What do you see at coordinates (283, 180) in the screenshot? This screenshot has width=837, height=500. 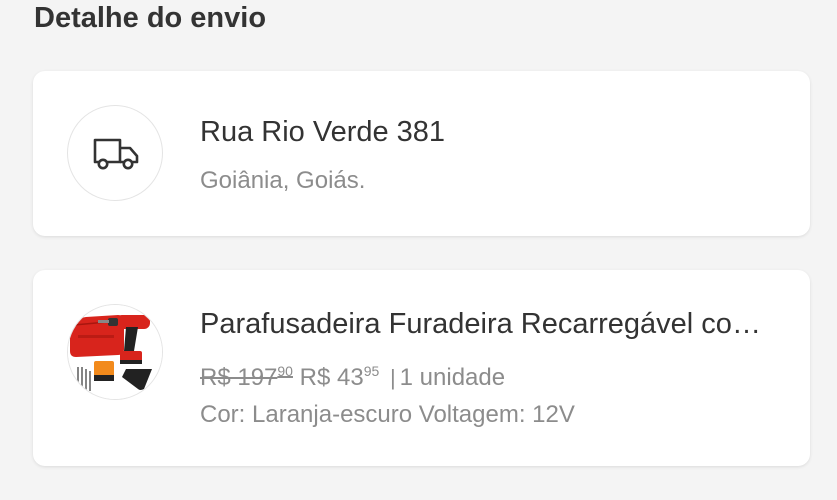 I see `address-city: Goiânia, Goiás.` at bounding box center [283, 180].